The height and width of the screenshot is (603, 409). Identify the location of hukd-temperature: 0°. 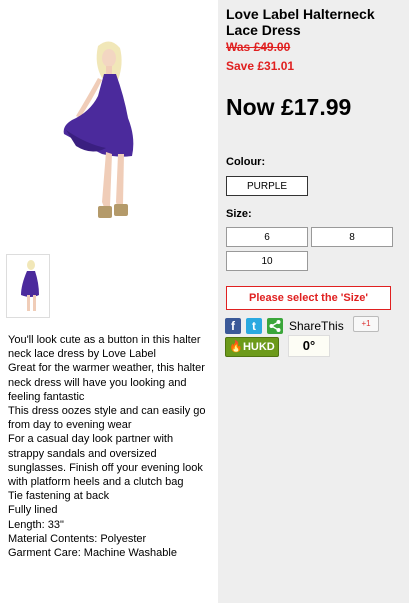
(309, 346).